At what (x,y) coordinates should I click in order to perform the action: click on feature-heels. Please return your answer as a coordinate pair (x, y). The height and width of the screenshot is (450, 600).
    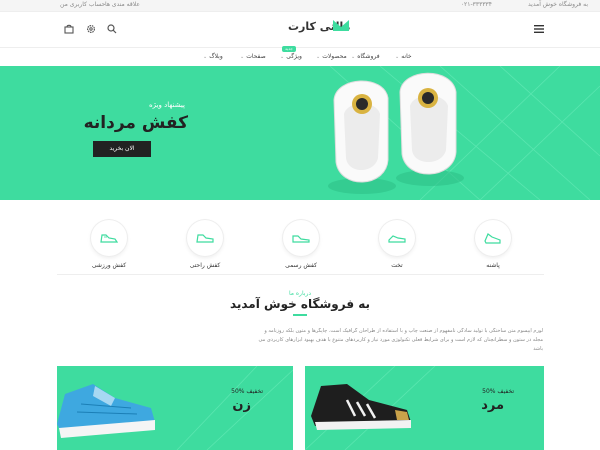
    Looking at the image, I should click on (493, 238).